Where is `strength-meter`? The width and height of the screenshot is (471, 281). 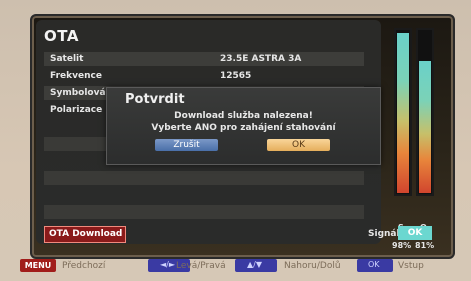
strength-meter is located at coordinates (403, 112).